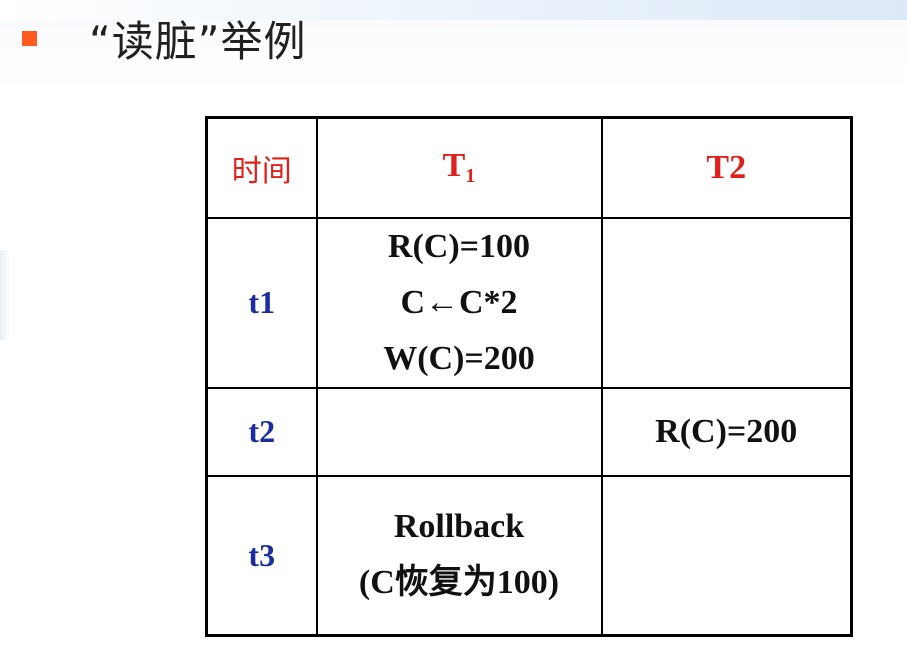  I want to click on t1-ops-cell, so click(459, 431).